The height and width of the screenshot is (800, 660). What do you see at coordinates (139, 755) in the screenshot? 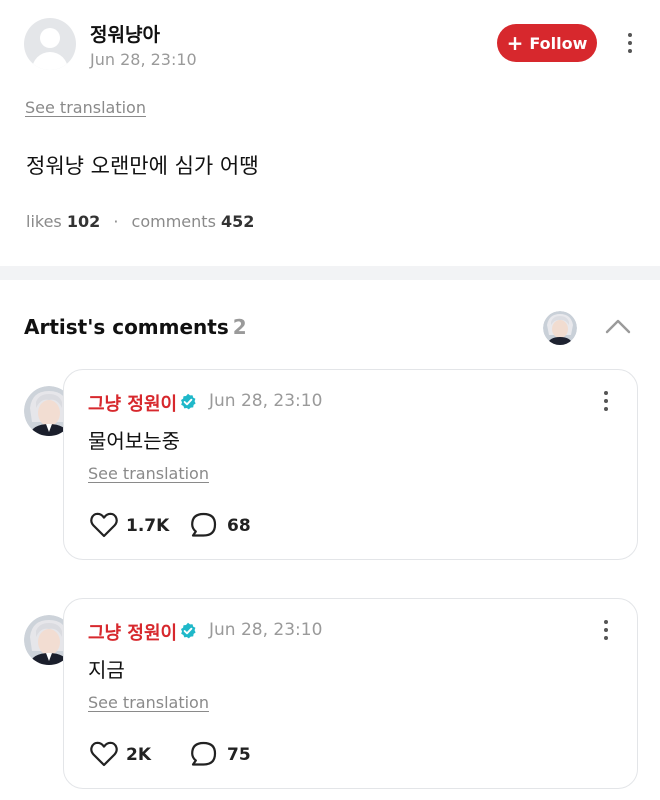
I see `like-count: 2K` at bounding box center [139, 755].